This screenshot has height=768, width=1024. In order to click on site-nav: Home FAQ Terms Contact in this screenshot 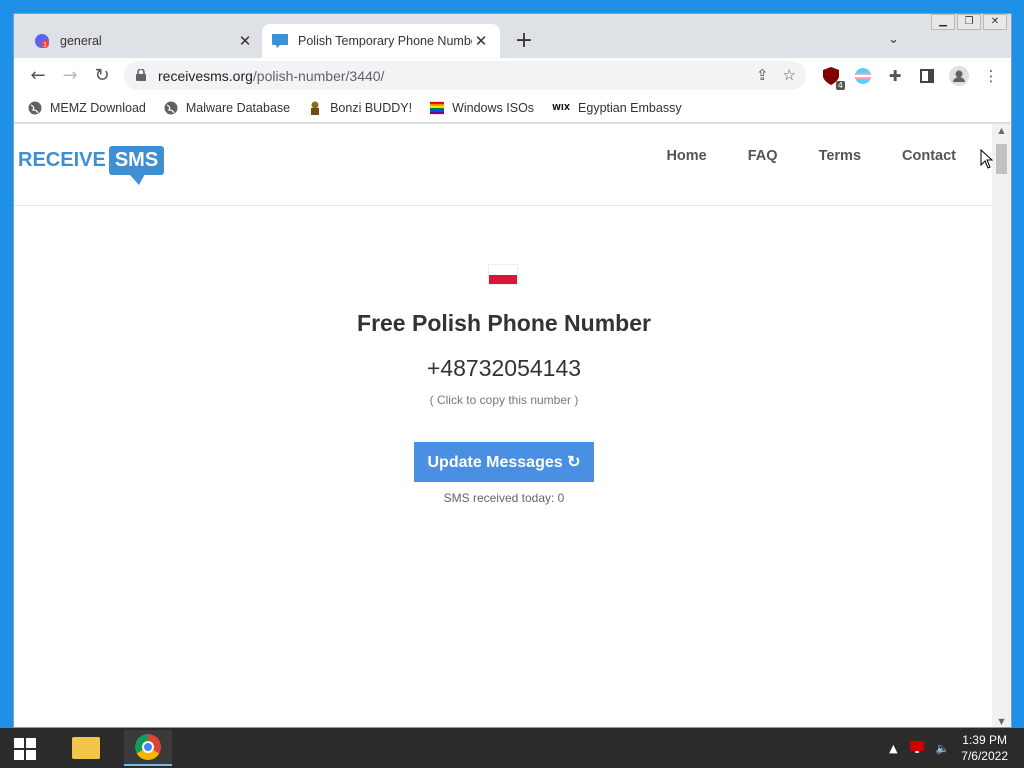, I will do `click(811, 156)`.